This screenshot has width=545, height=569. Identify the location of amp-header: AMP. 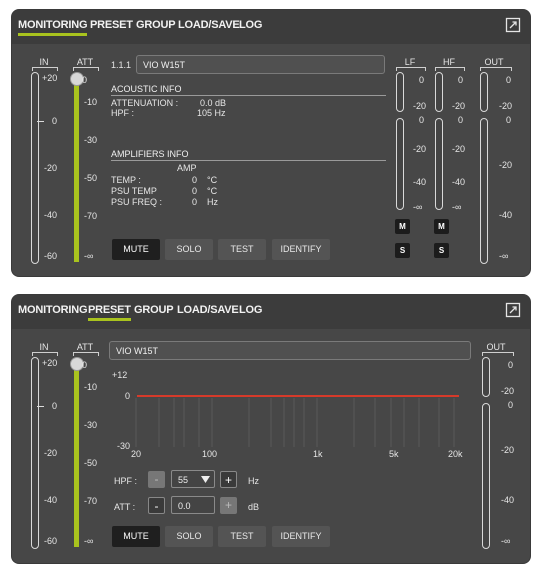
(187, 168).